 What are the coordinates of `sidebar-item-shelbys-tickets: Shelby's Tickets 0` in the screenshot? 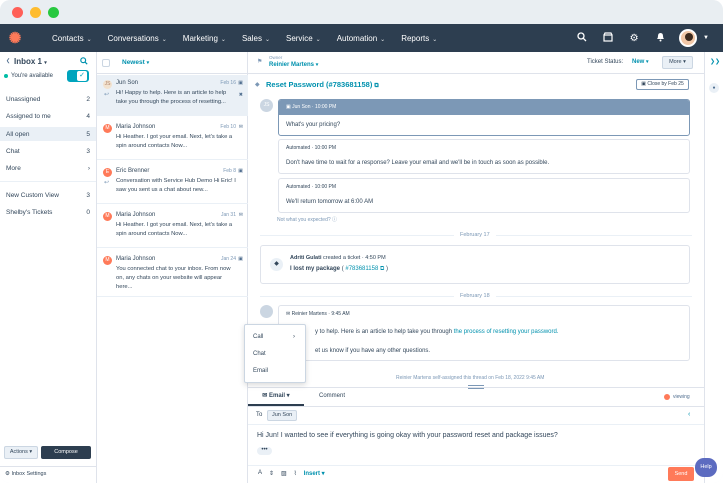 It's located at (48, 212).